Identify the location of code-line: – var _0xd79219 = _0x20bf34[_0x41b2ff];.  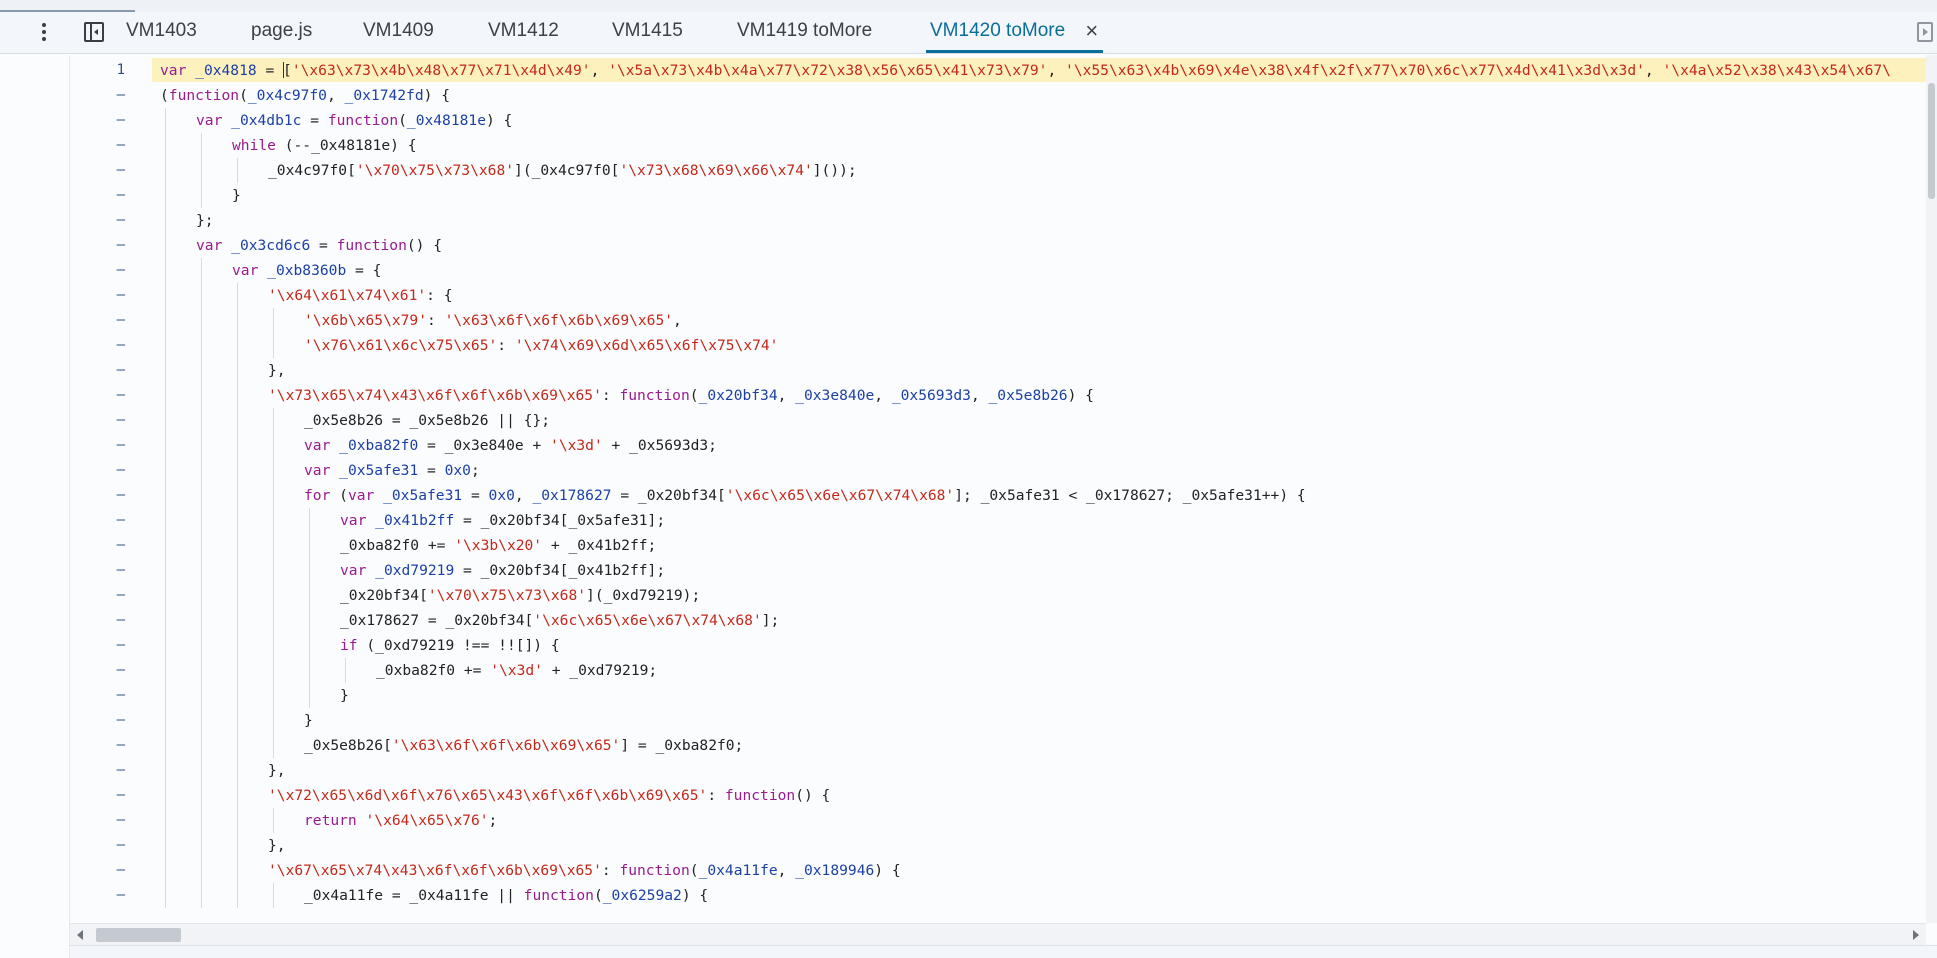
(1003, 570).